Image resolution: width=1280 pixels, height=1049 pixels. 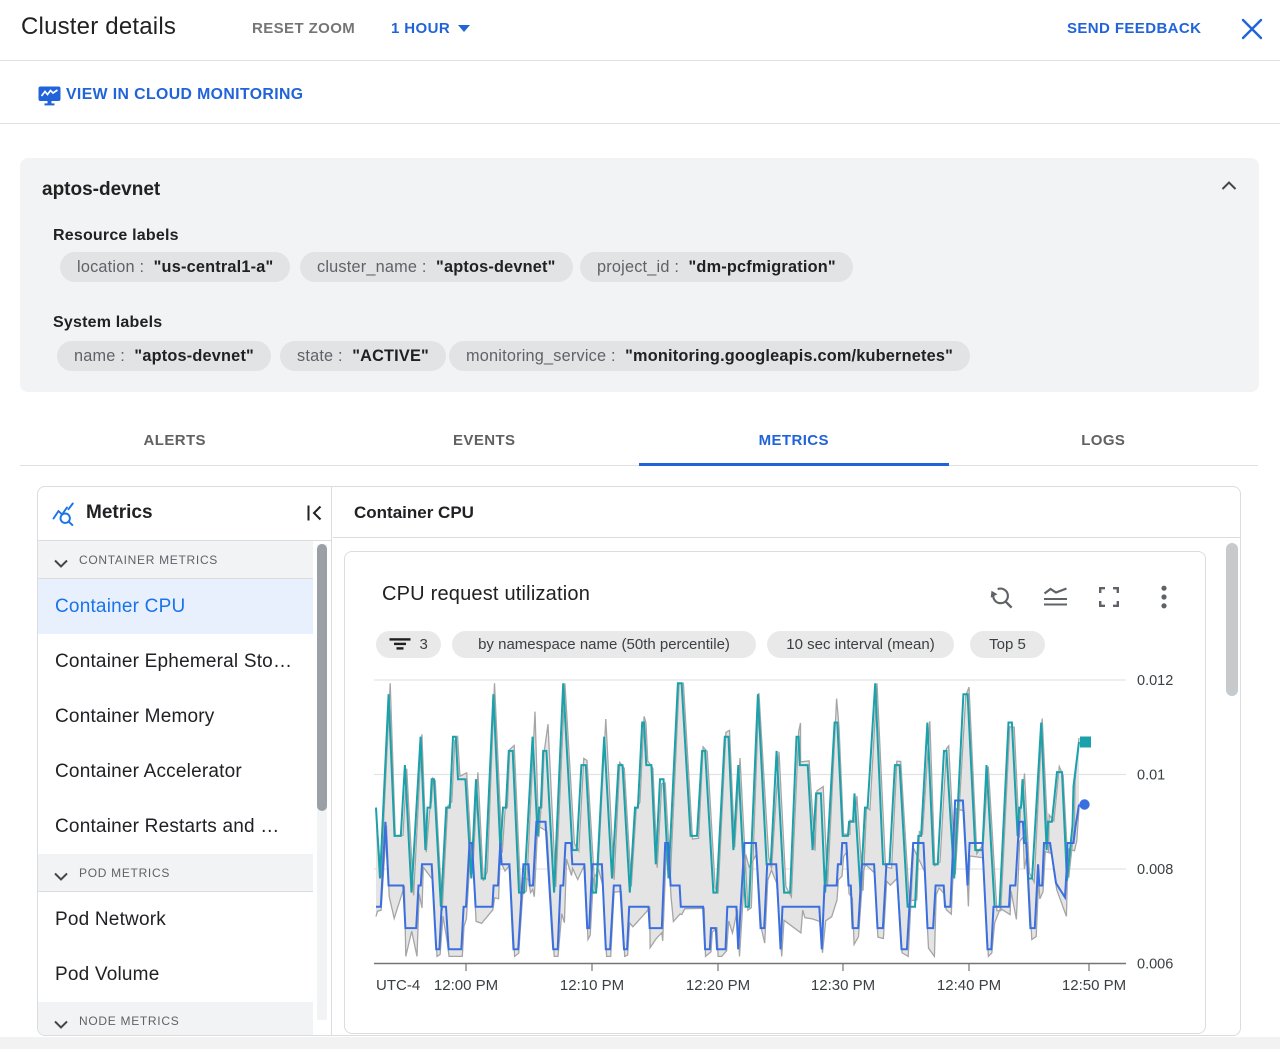 What do you see at coordinates (592, 985) in the screenshot?
I see `svg-text: 12:10 PM` at bounding box center [592, 985].